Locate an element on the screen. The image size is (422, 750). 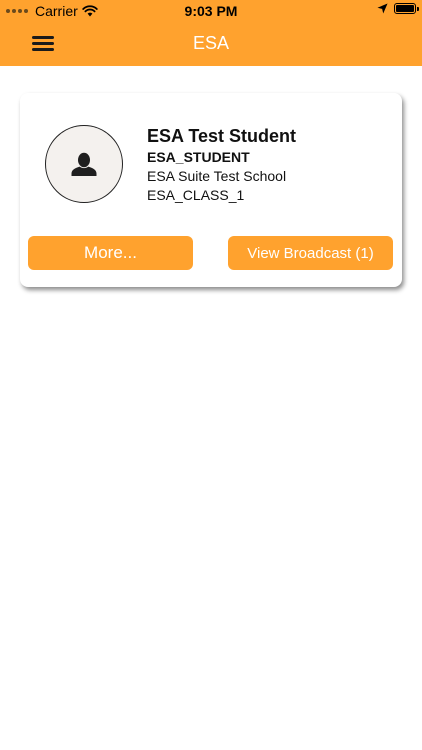
student-id: ESA_STUDENT is located at coordinates (198, 157).